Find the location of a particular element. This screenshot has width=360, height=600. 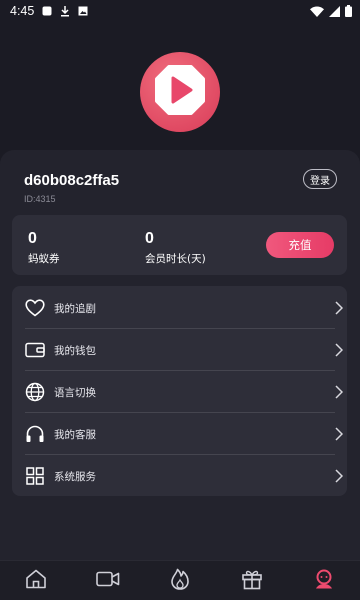

heart-icon is located at coordinates (35, 308).